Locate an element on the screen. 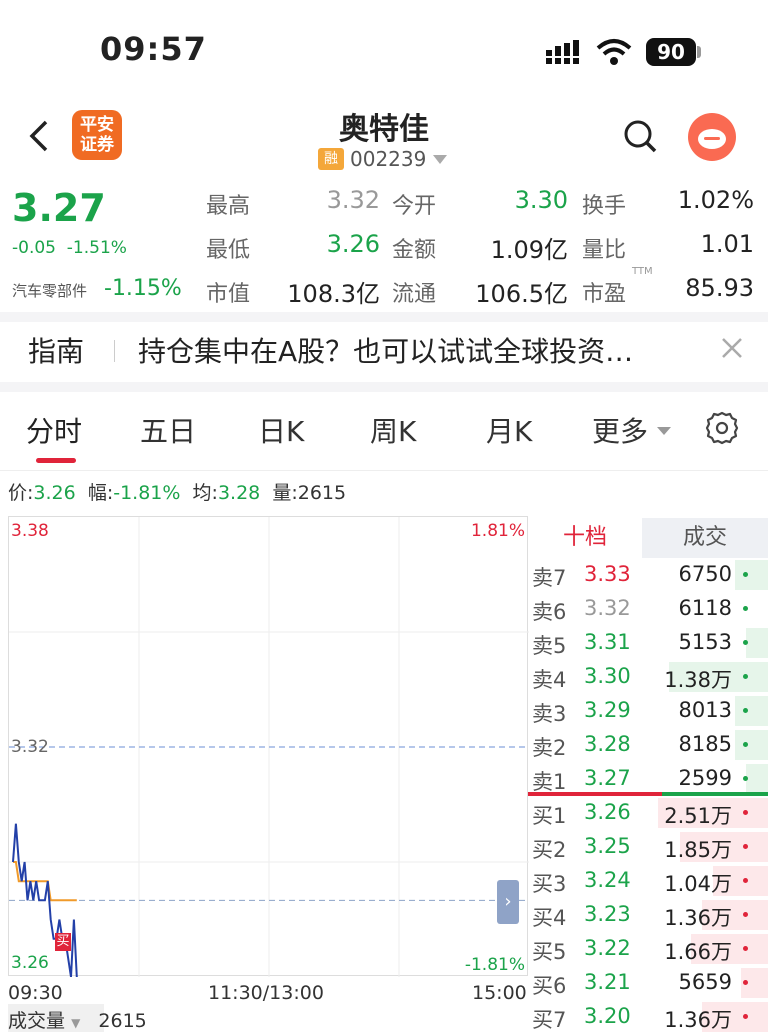 The width and height of the screenshot is (768, 1032). high-value: 3.32 is located at coordinates (353, 200).